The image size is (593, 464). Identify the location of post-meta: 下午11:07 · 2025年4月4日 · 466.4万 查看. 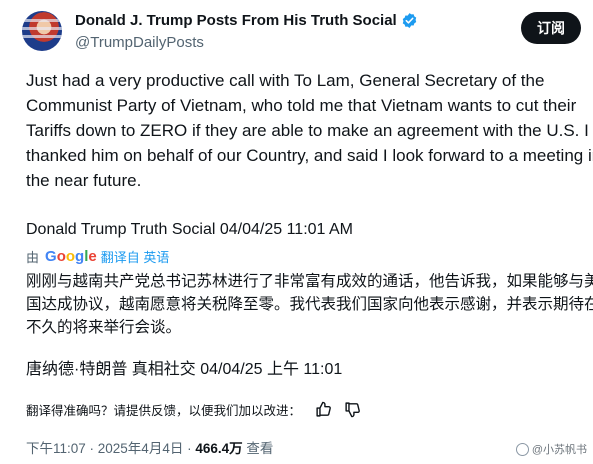
(149, 447).